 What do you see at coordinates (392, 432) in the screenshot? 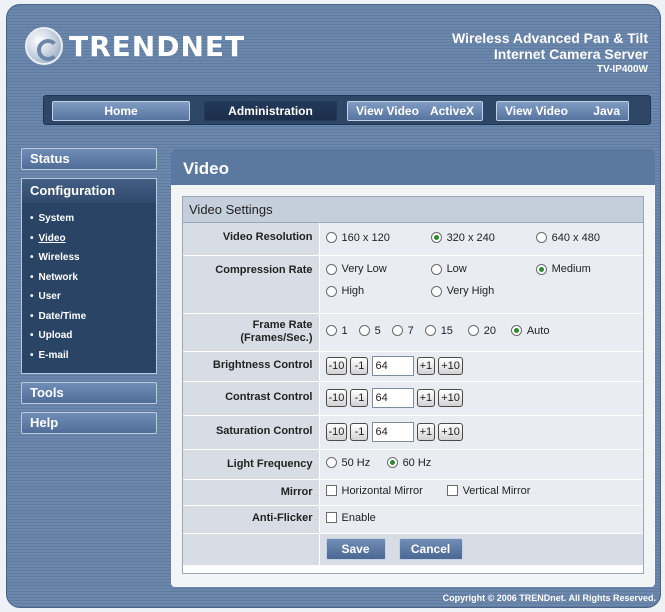
I see `saturation-input: 64` at bounding box center [392, 432].